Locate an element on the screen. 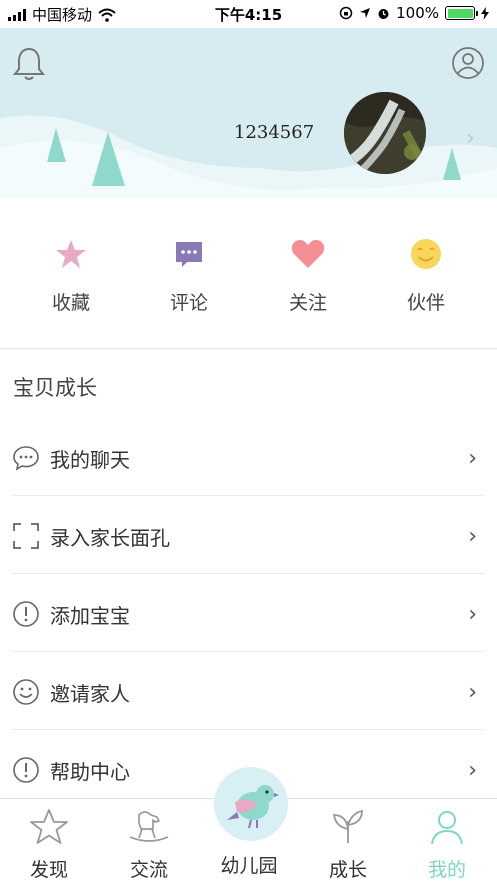  quick-comments: 评论 is located at coordinates (189, 274).